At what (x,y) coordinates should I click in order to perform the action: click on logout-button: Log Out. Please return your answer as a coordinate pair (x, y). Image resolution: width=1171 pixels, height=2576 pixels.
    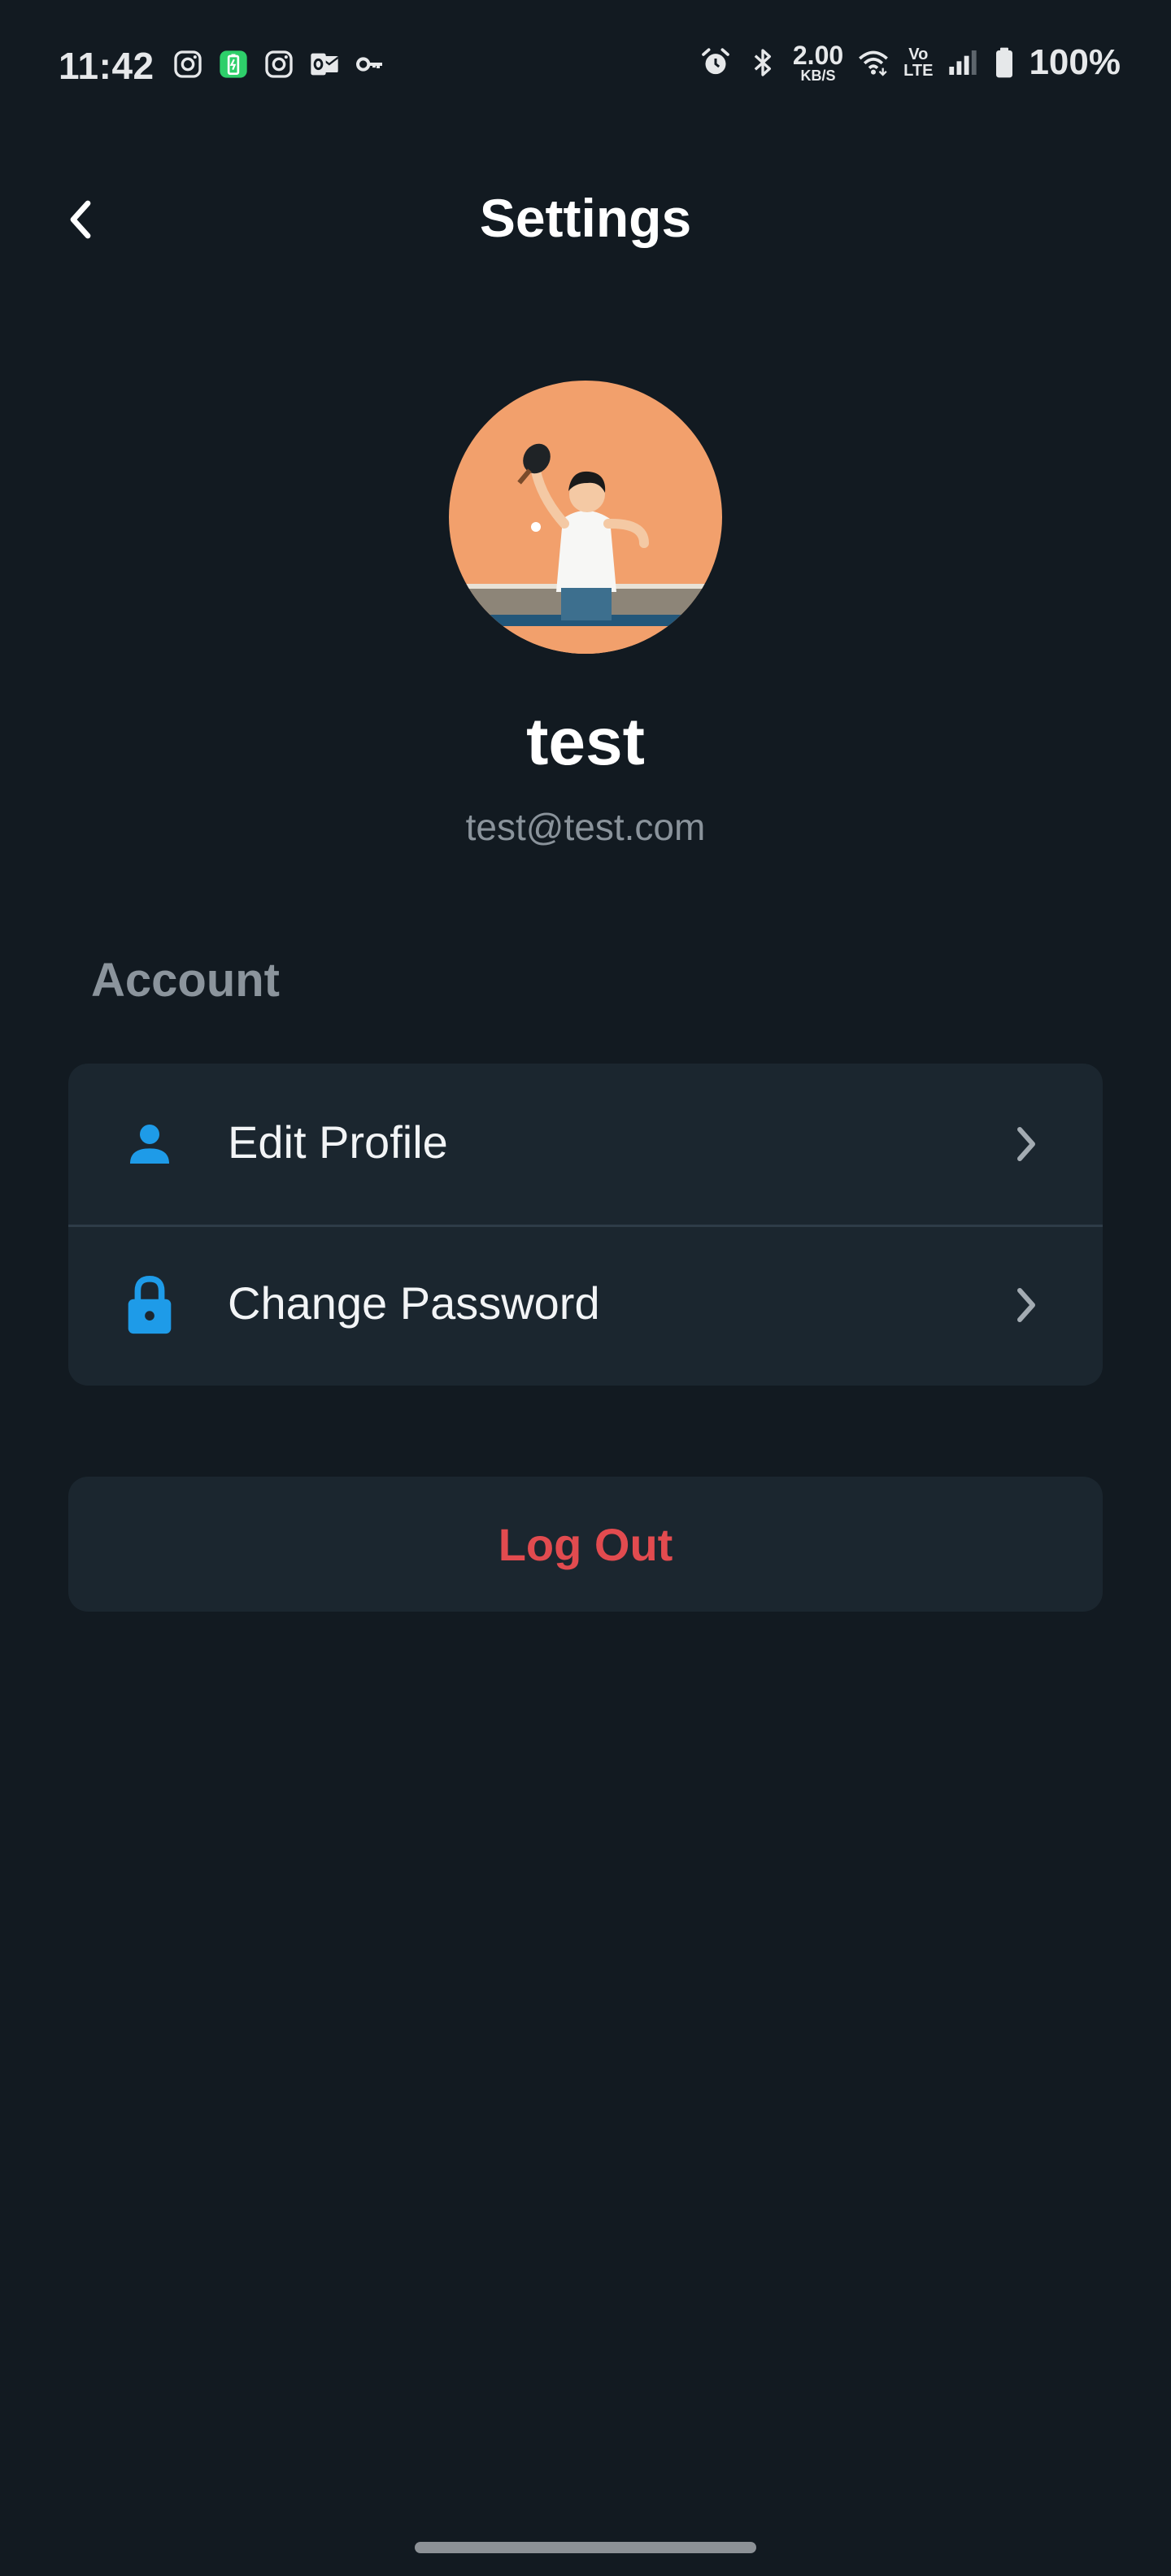
    Looking at the image, I should click on (585, 1545).